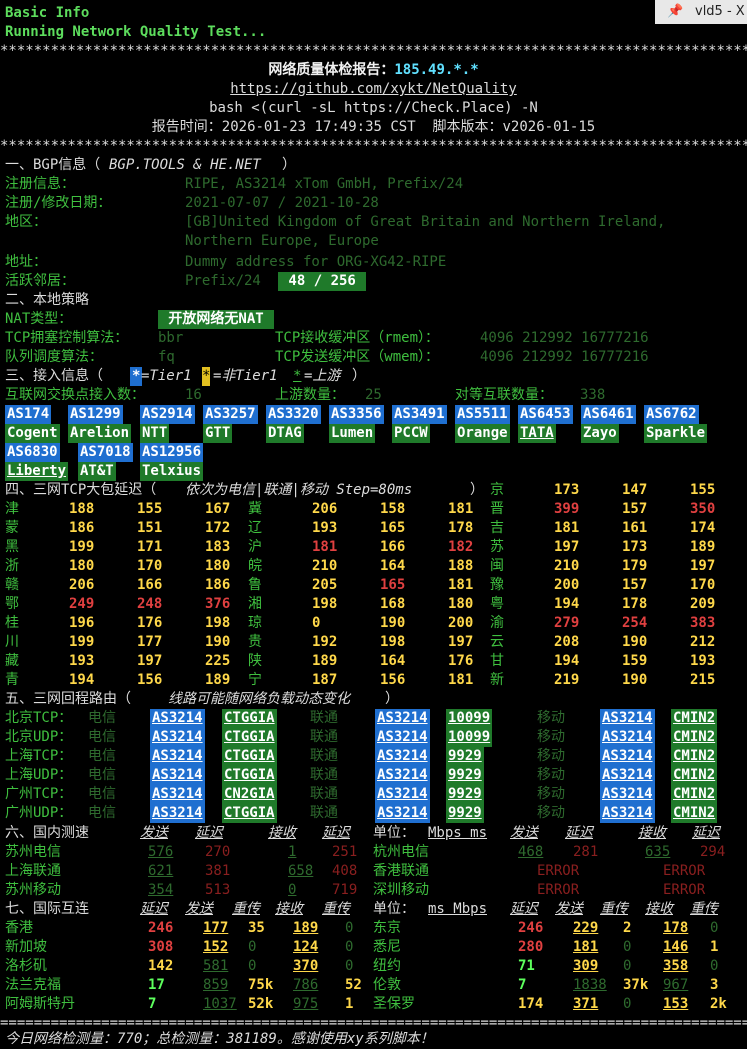 This screenshot has width=747, height=1049. What do you see at coordinates (82, 642) in the screenshot?
I see `latency-value: 199` at bounding box center [82, 642].